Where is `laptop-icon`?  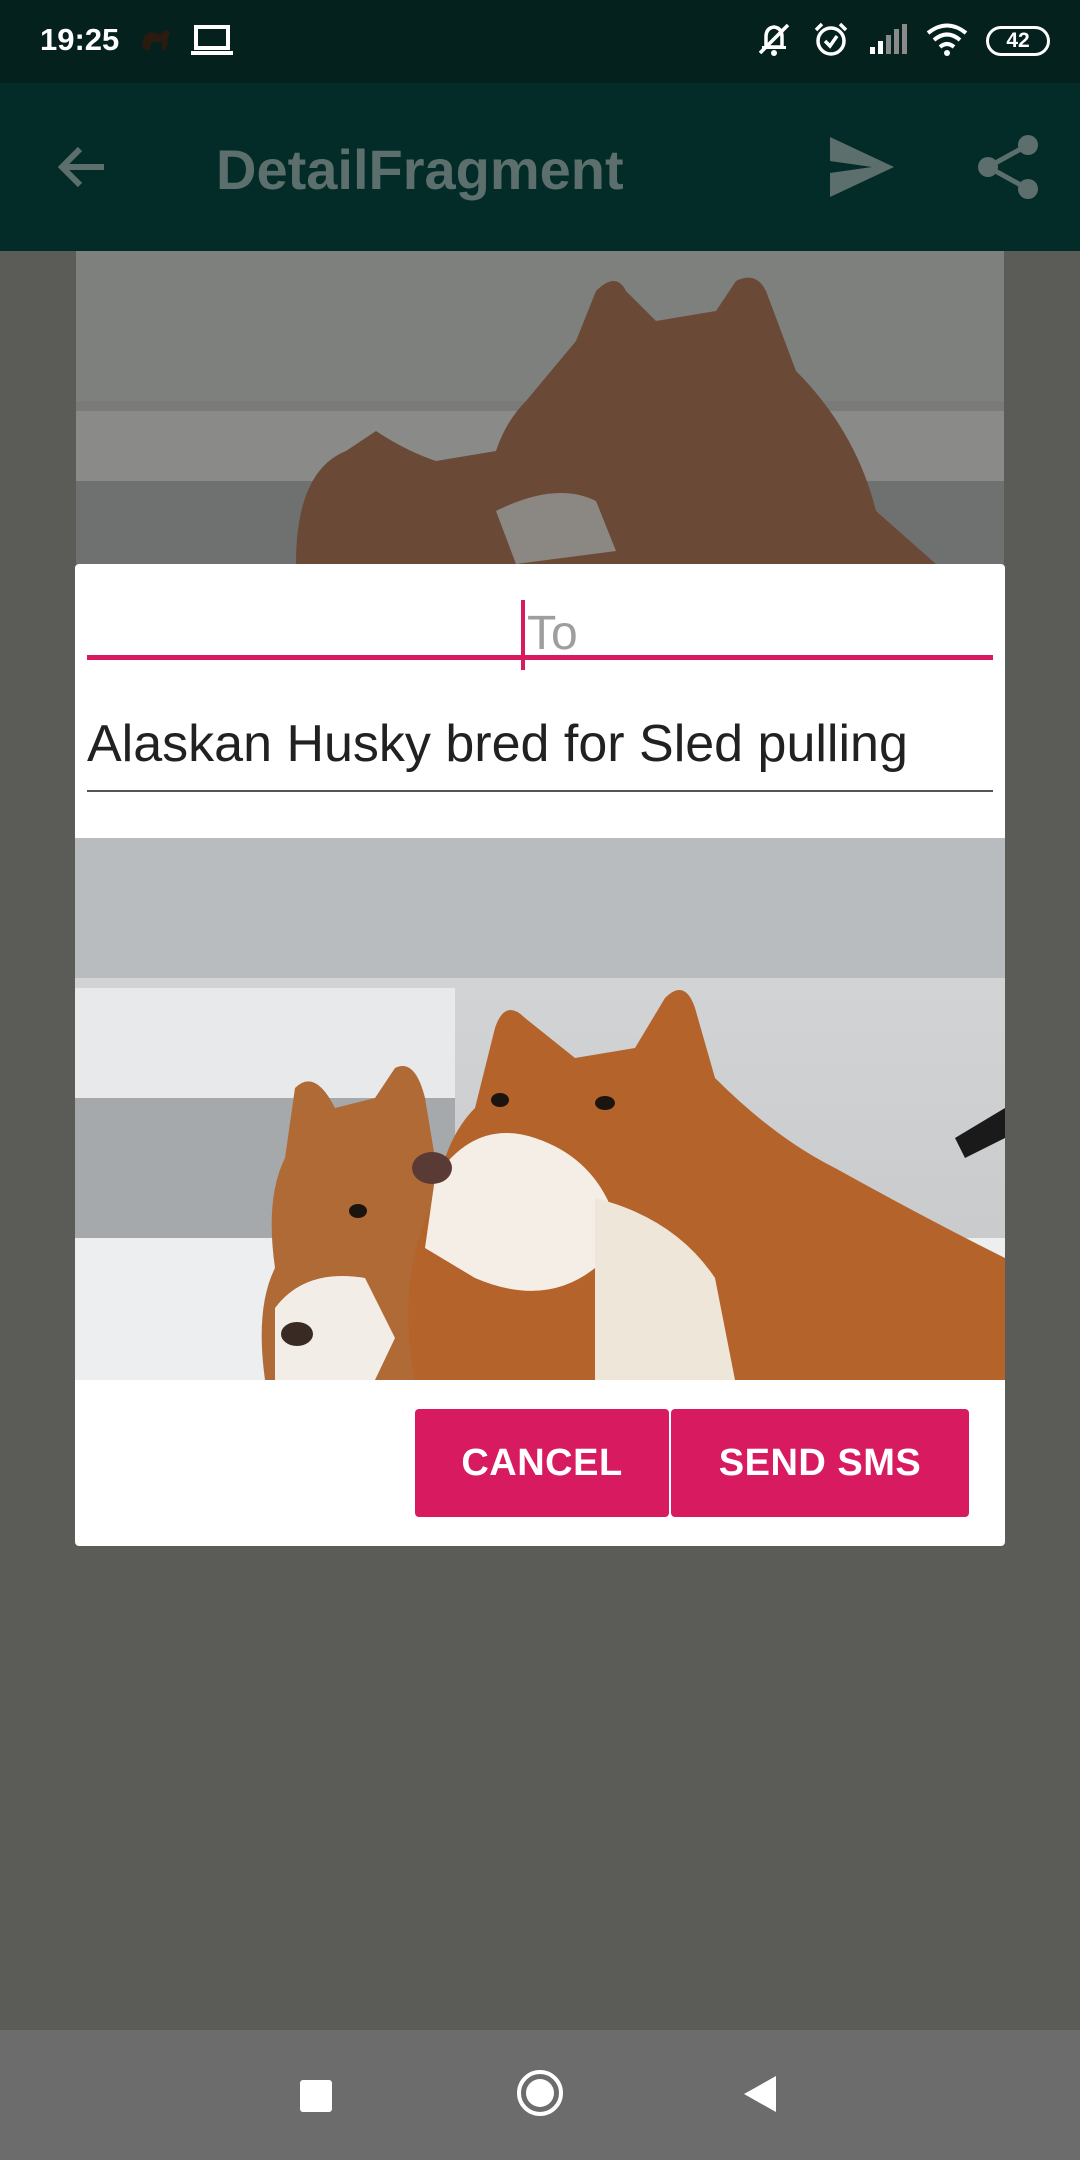 laptop-icon is located at coordinates (212, 43).